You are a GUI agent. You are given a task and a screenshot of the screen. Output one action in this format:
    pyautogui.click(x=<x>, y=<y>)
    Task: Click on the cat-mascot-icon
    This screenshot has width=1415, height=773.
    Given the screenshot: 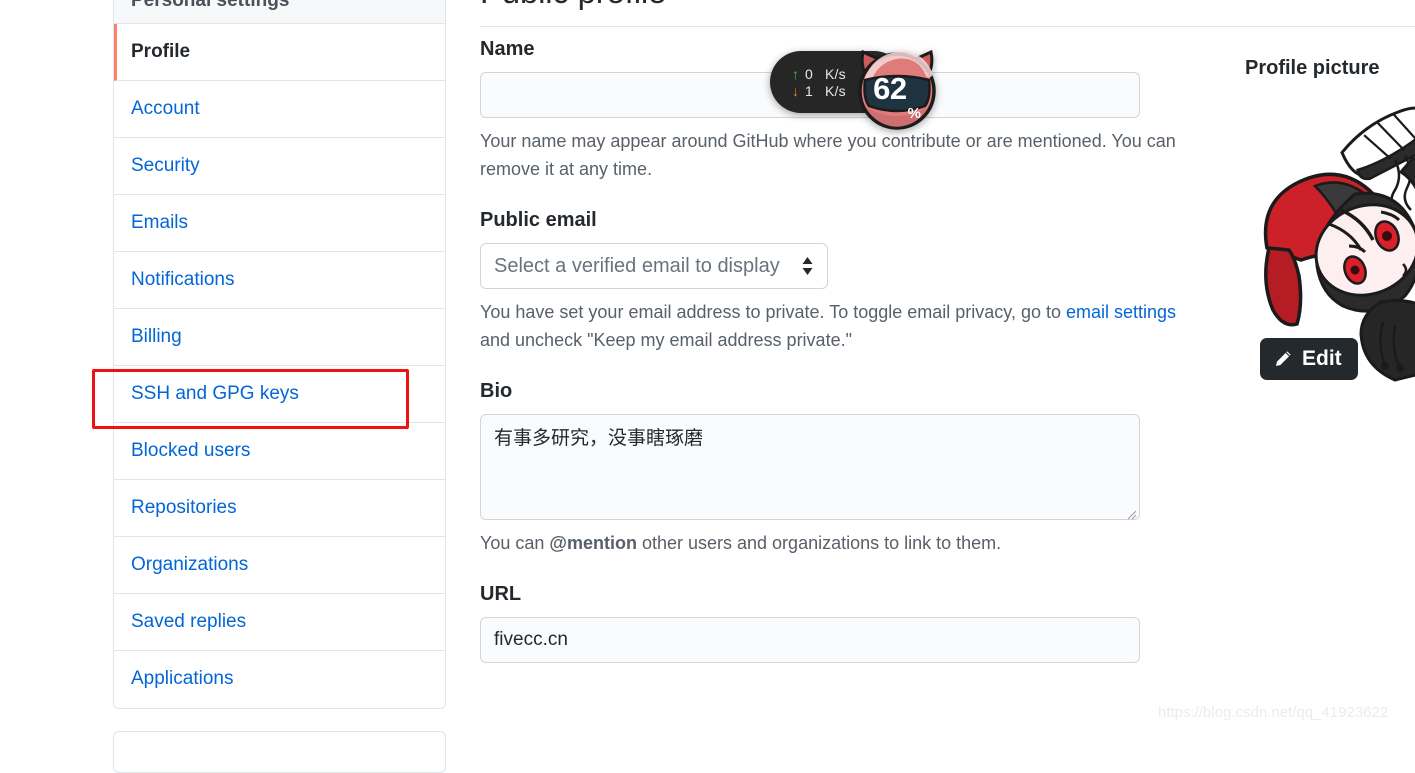 What is the action you would take?
    pyautogui.click(x=897, y=89)
    